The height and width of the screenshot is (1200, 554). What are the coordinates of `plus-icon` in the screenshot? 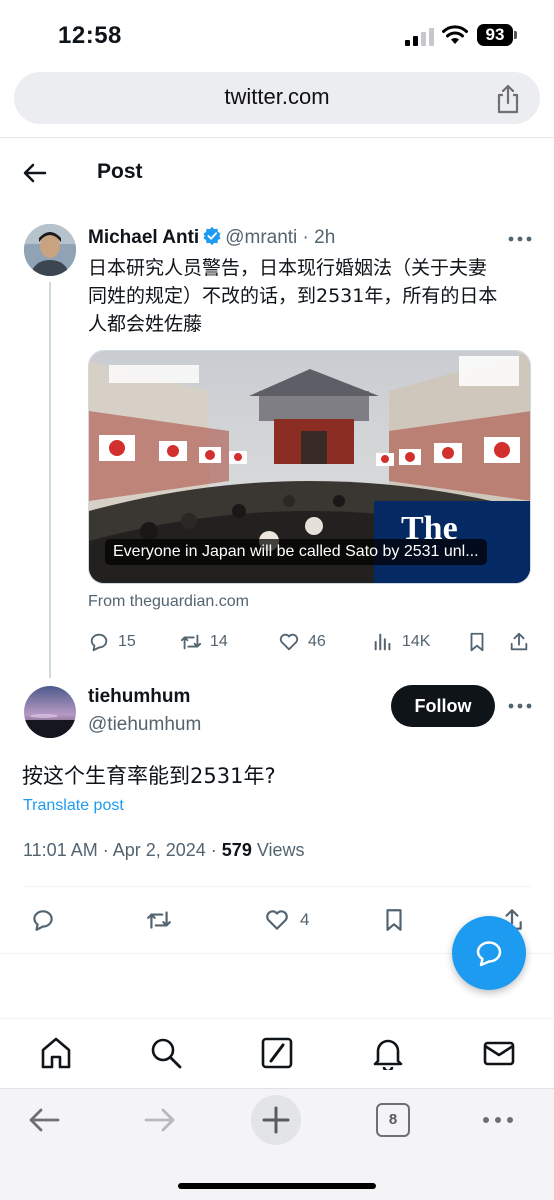 It's located at (276, 1120).